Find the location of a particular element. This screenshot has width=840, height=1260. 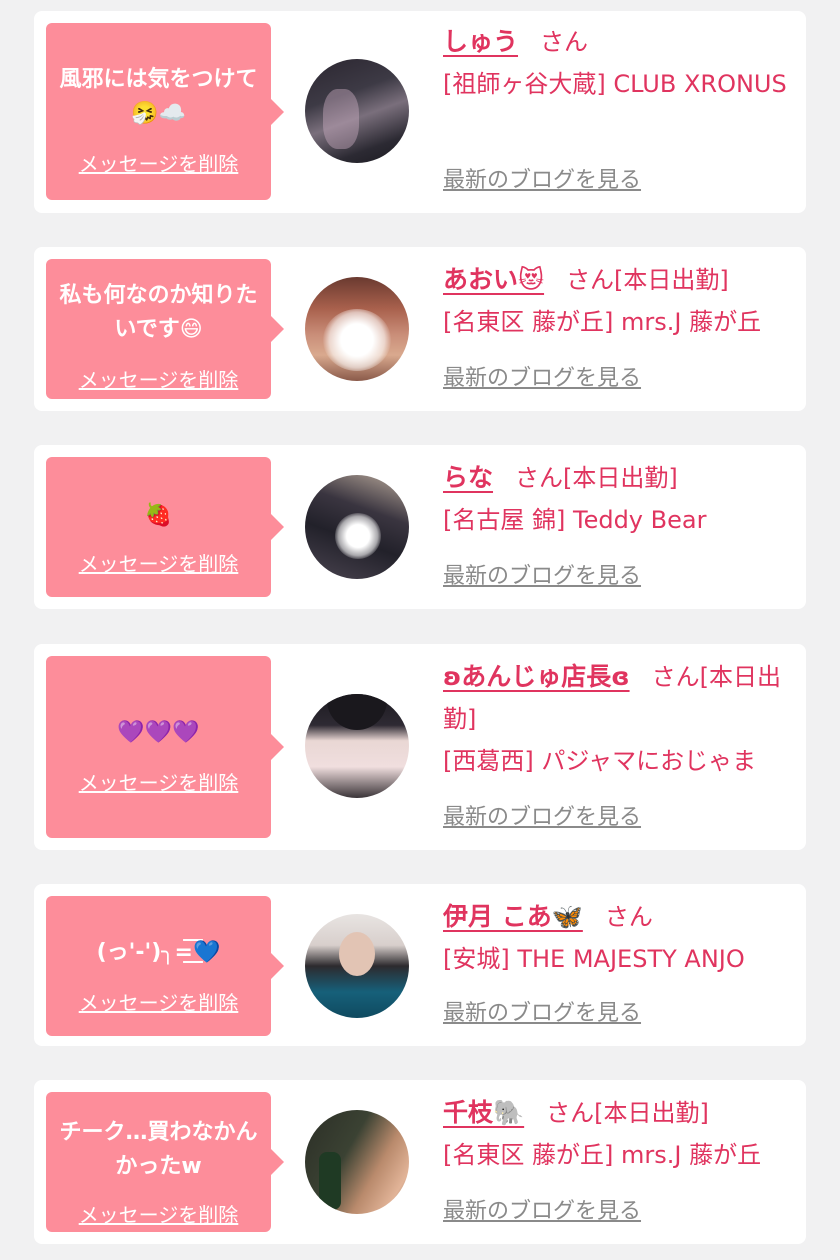

cast-name-link: 千枝🐘 is located at coordinates (483, 1112).